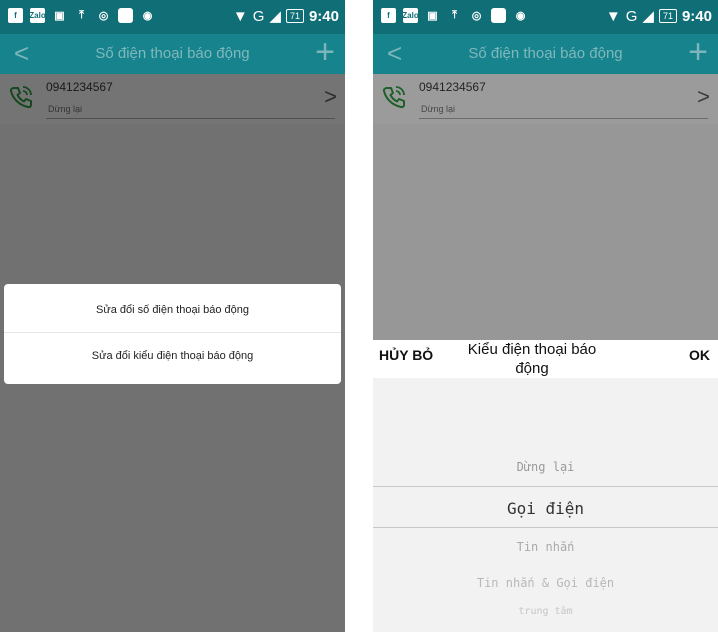 Image resolution: width=718 pixels, height=632 pixels. I want to click on picker-title: Kiểu điện thoại báo động, so click(532, 359).